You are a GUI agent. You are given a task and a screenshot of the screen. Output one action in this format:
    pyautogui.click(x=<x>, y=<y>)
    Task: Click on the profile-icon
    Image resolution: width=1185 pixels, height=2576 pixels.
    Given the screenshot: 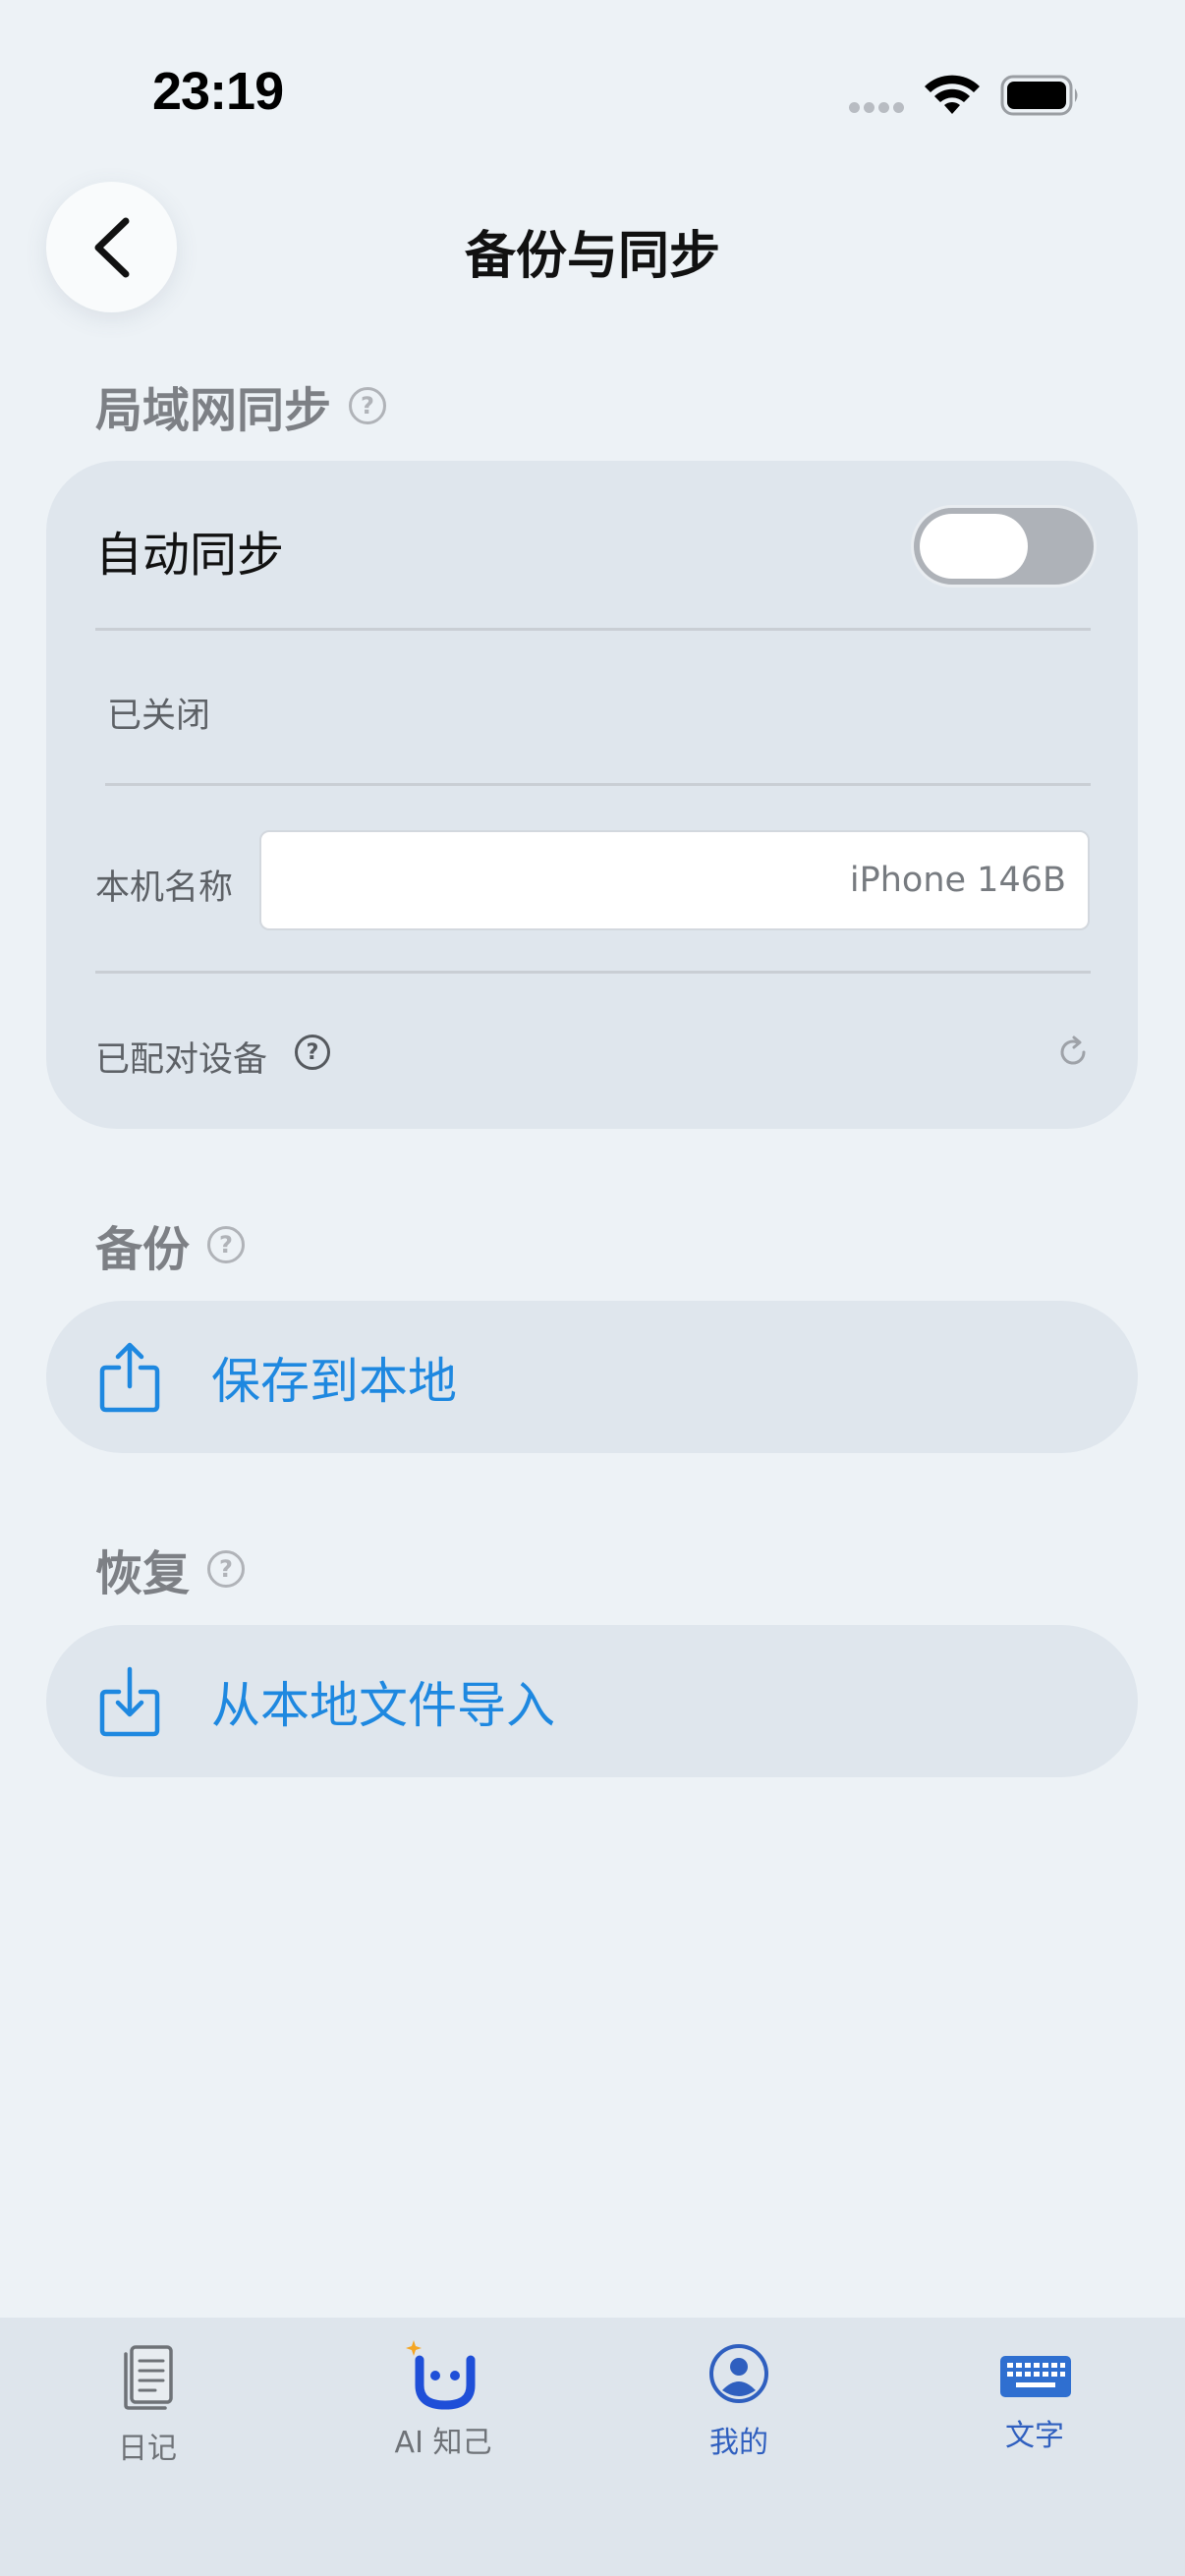 What is the action you would take?
    pyautogui.click(x=739, y=2373)
    